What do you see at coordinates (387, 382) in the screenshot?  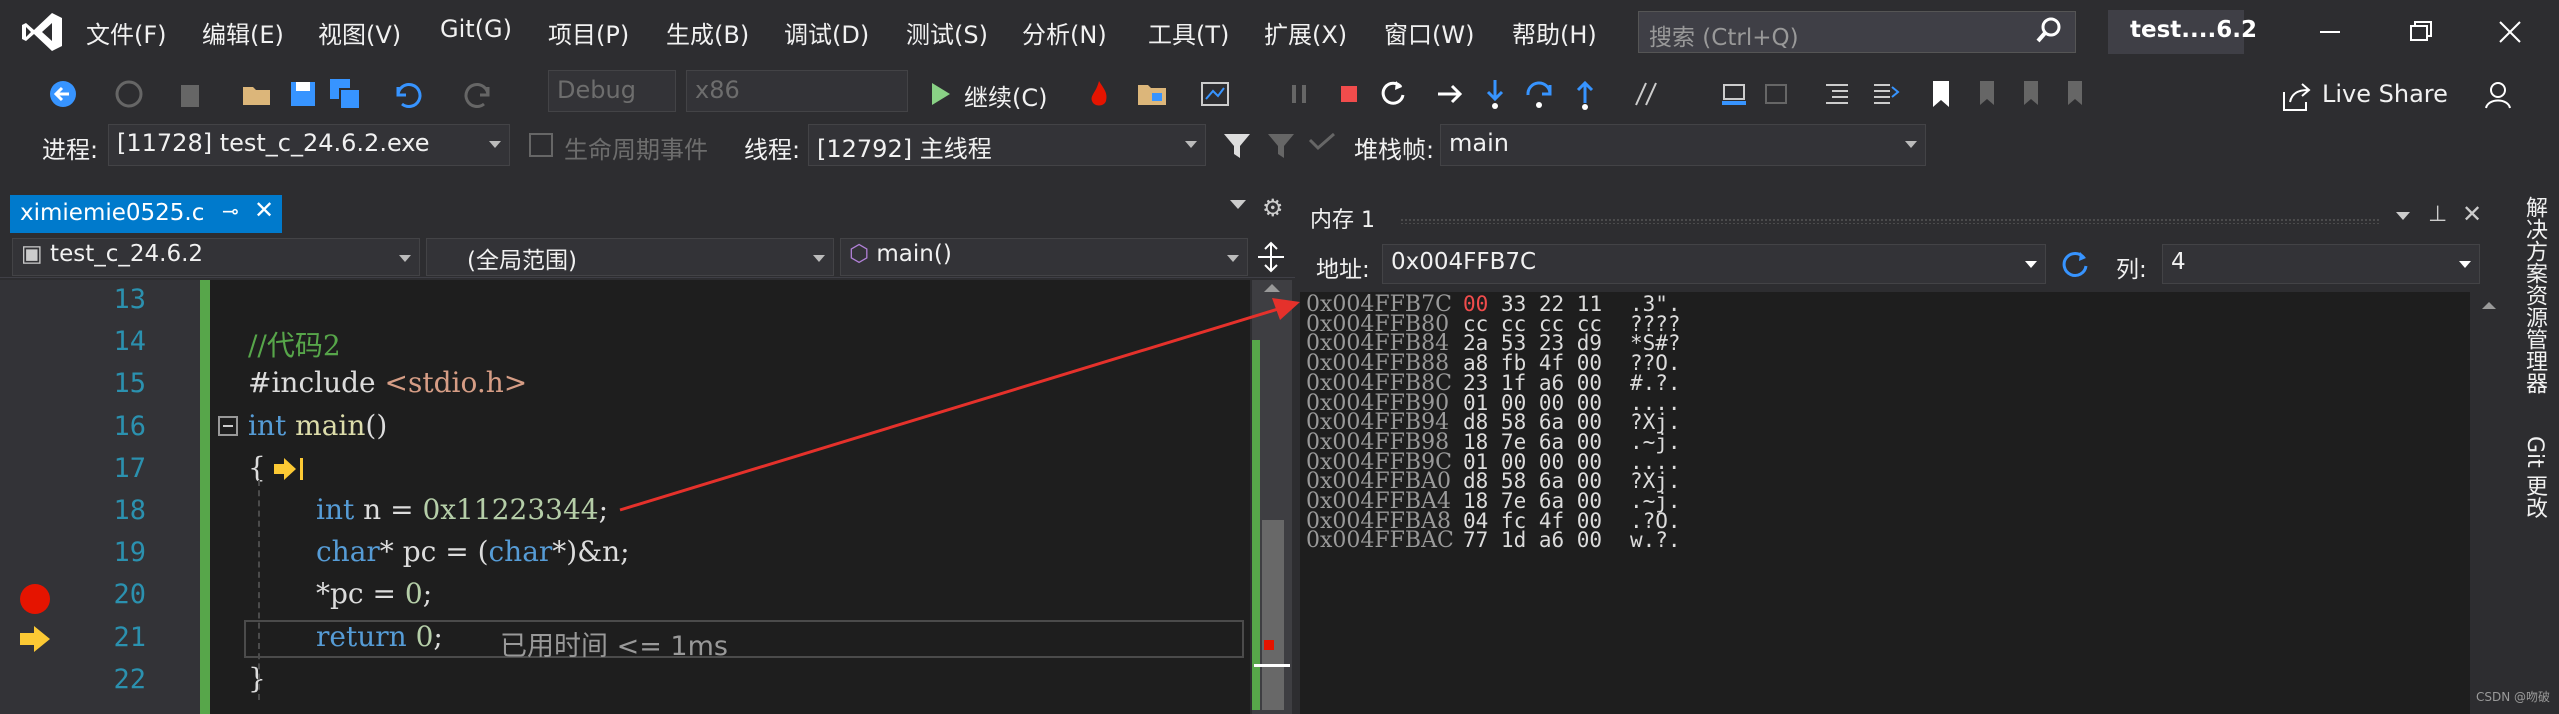 I see `code-line: #include <stdio.h>` at bounding box center [387, 382].